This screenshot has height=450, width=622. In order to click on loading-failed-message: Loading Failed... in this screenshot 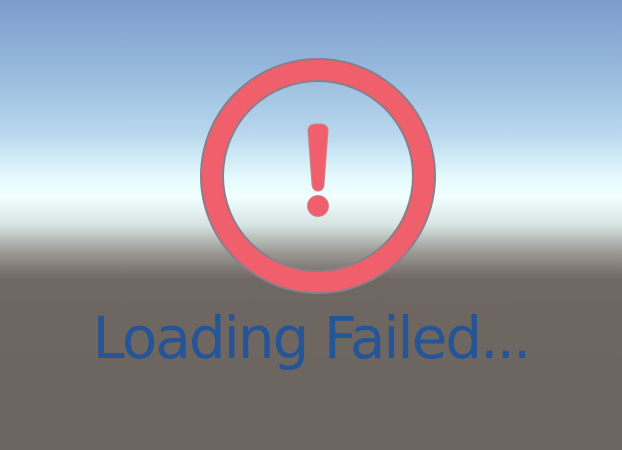, I will do `click(312, 338)`.